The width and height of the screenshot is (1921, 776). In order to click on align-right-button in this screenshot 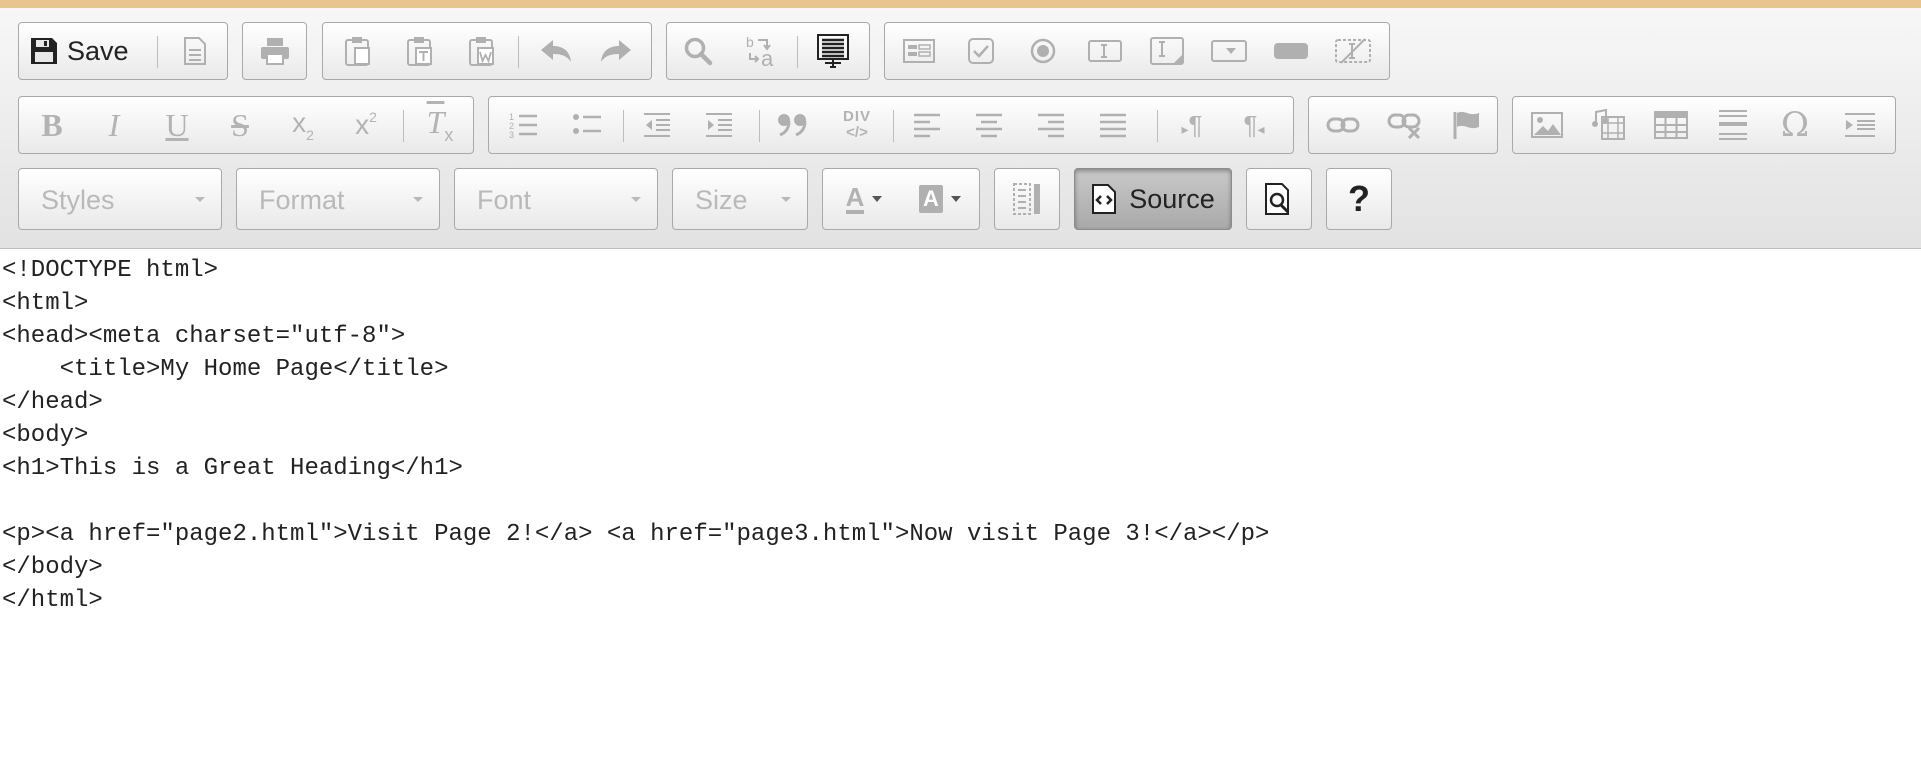, I will do `click(1051, 125)`.